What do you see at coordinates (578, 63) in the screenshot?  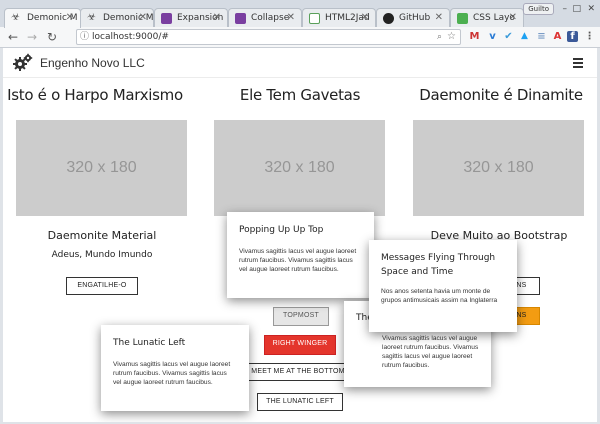 I see `hamburger-menu-icon` at bounding box center [578, 63].